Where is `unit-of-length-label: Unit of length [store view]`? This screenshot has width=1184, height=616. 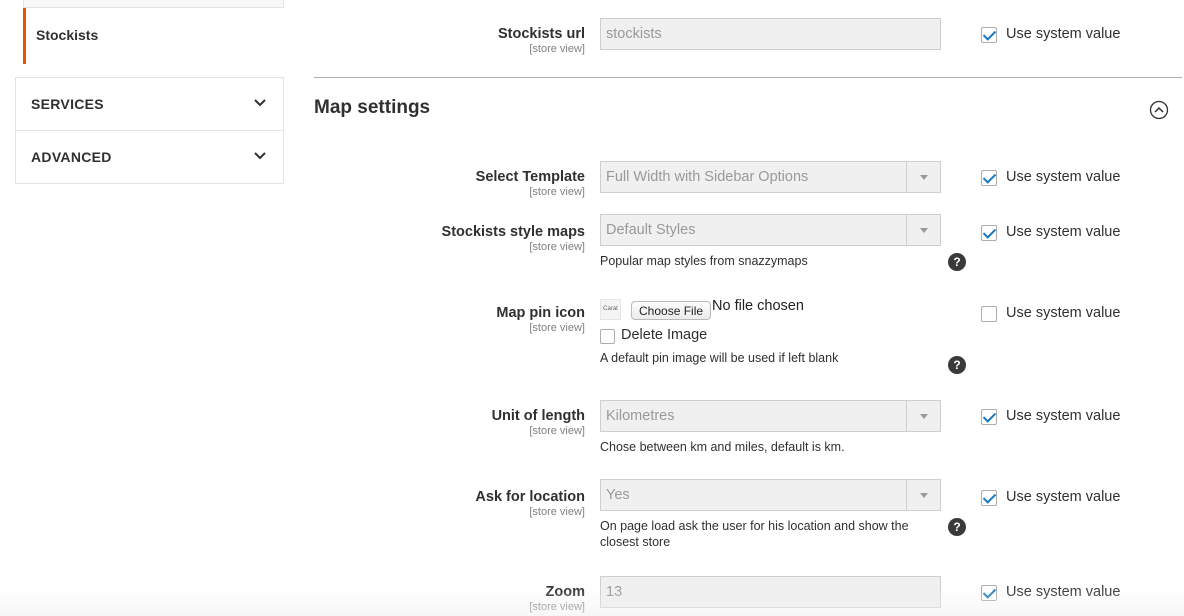
unit-of-length-label: Unit of length [store view] is located at coordinates (538, 422).